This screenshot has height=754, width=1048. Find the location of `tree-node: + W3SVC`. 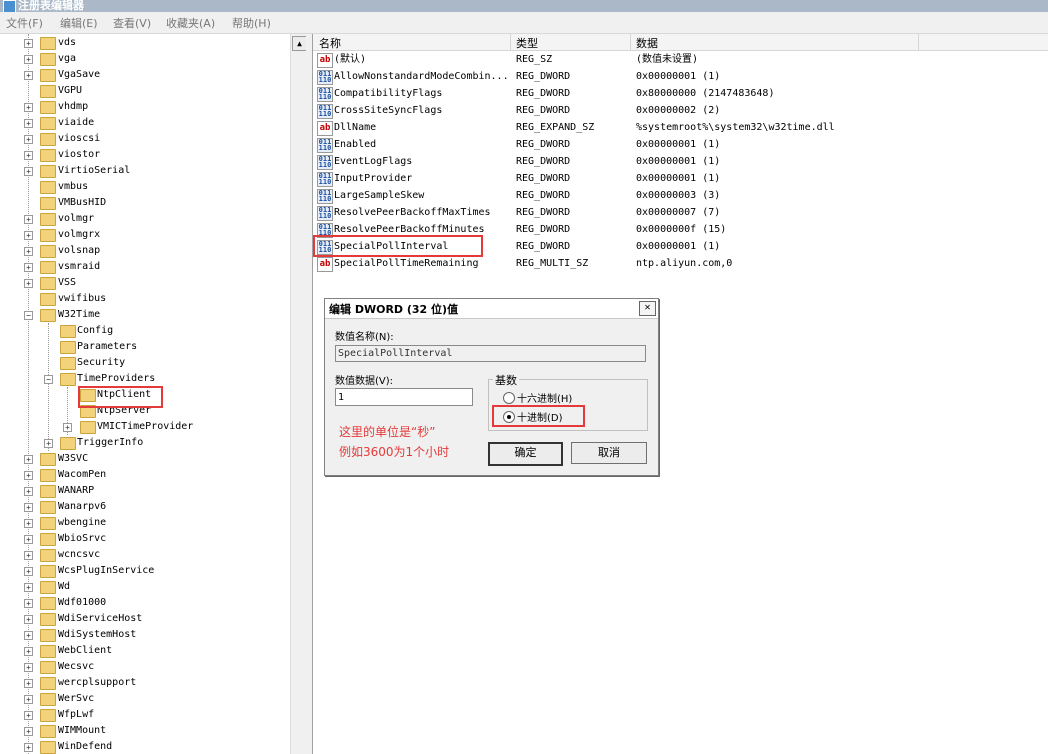

tree-node: + W3SVC is located at coordinates (145, 459).